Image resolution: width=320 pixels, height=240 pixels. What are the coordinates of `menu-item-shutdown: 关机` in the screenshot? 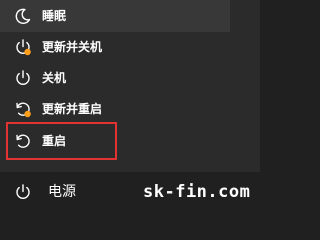 It's located at (115, 78).